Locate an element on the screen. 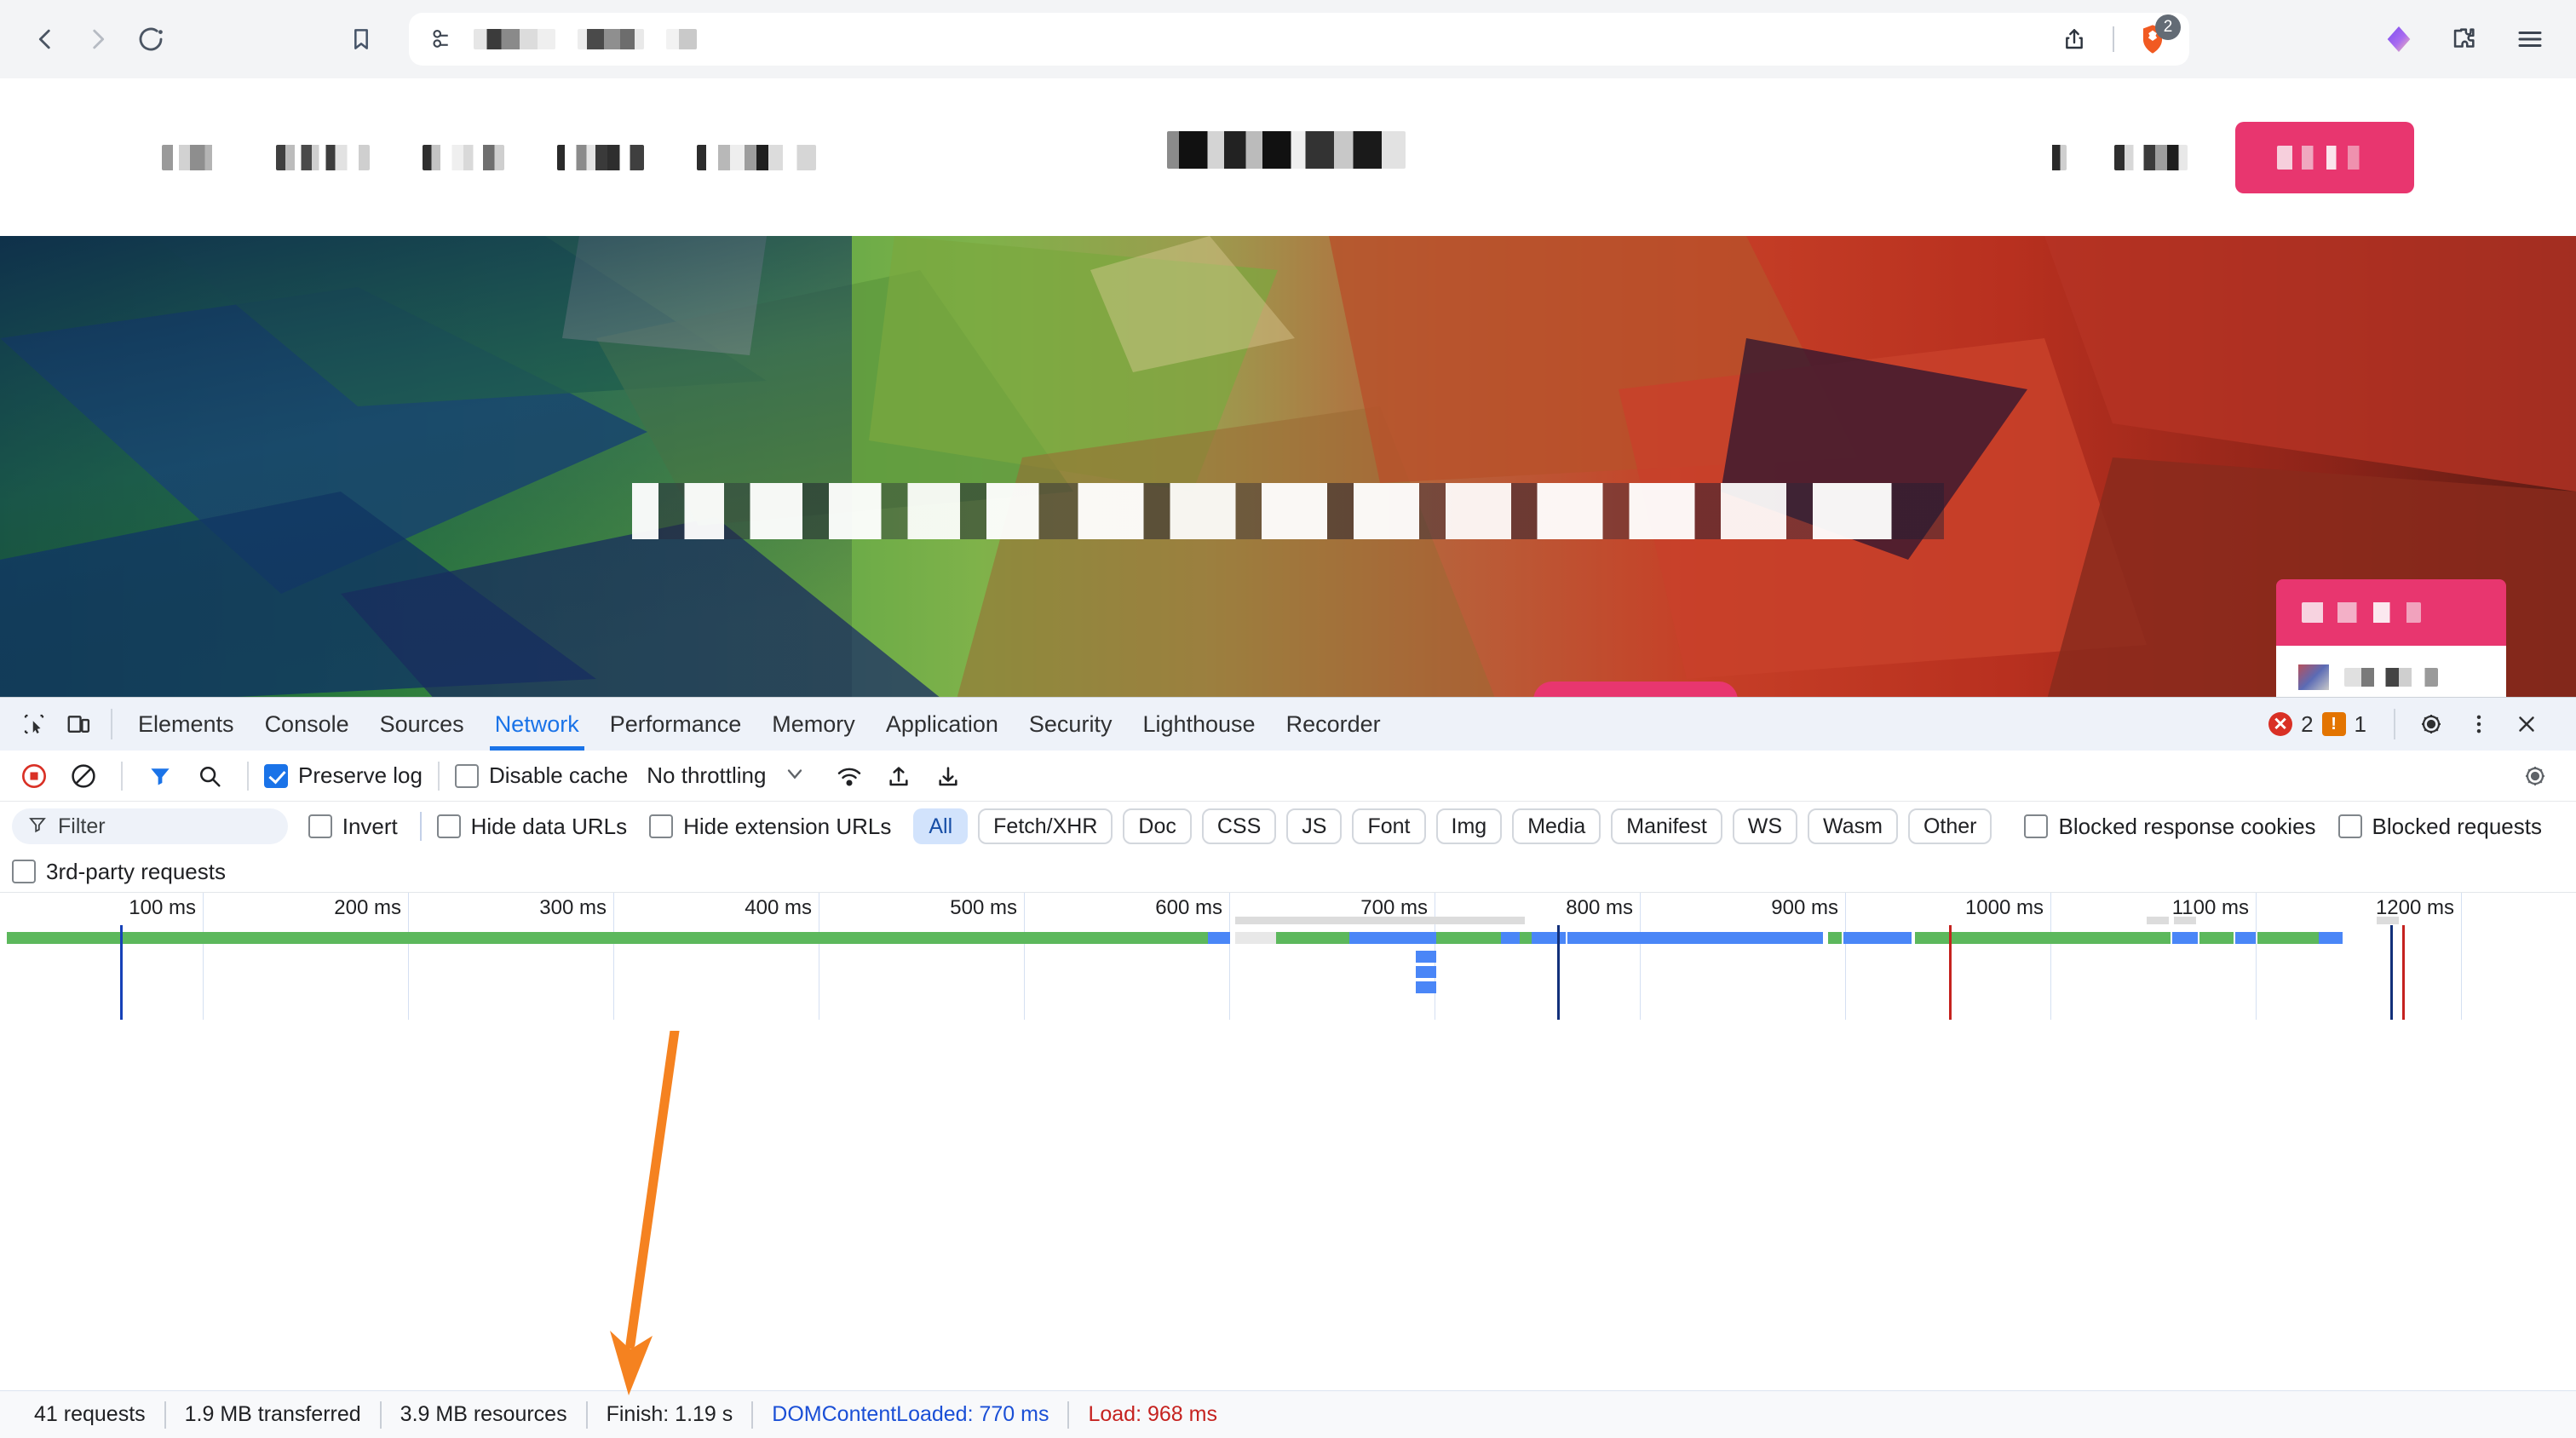  chevron-down-icon is located at coordinates (795, 776).